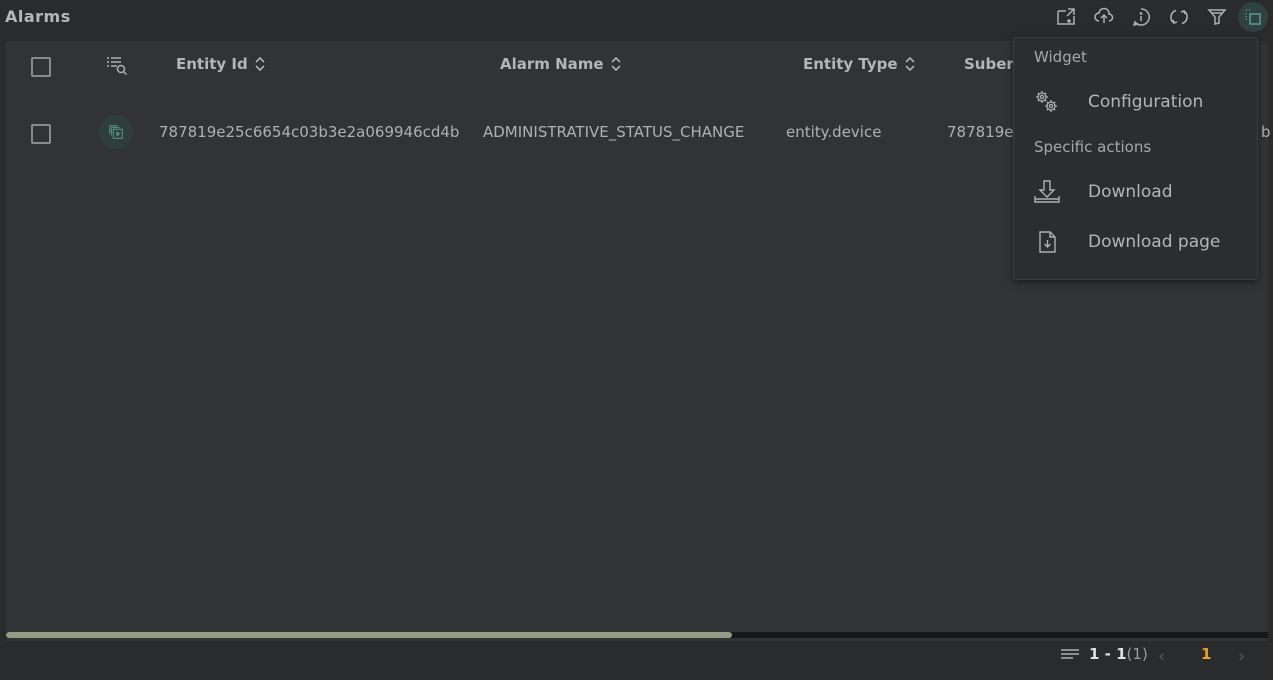 The width and height of the screenshot is (1273, 680). I want to click on horizontal-scrollbar-thumb, so click(369, 635).